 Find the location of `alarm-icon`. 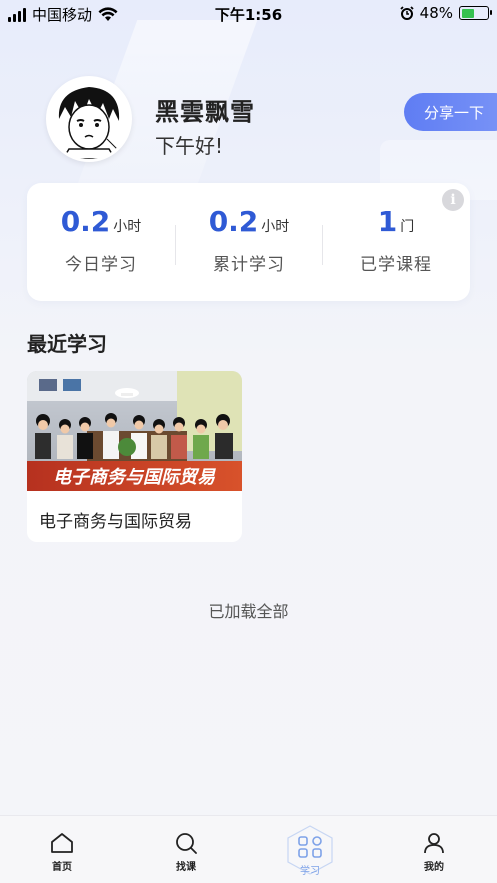

alarm-icon is located at coordinates (407, 13).